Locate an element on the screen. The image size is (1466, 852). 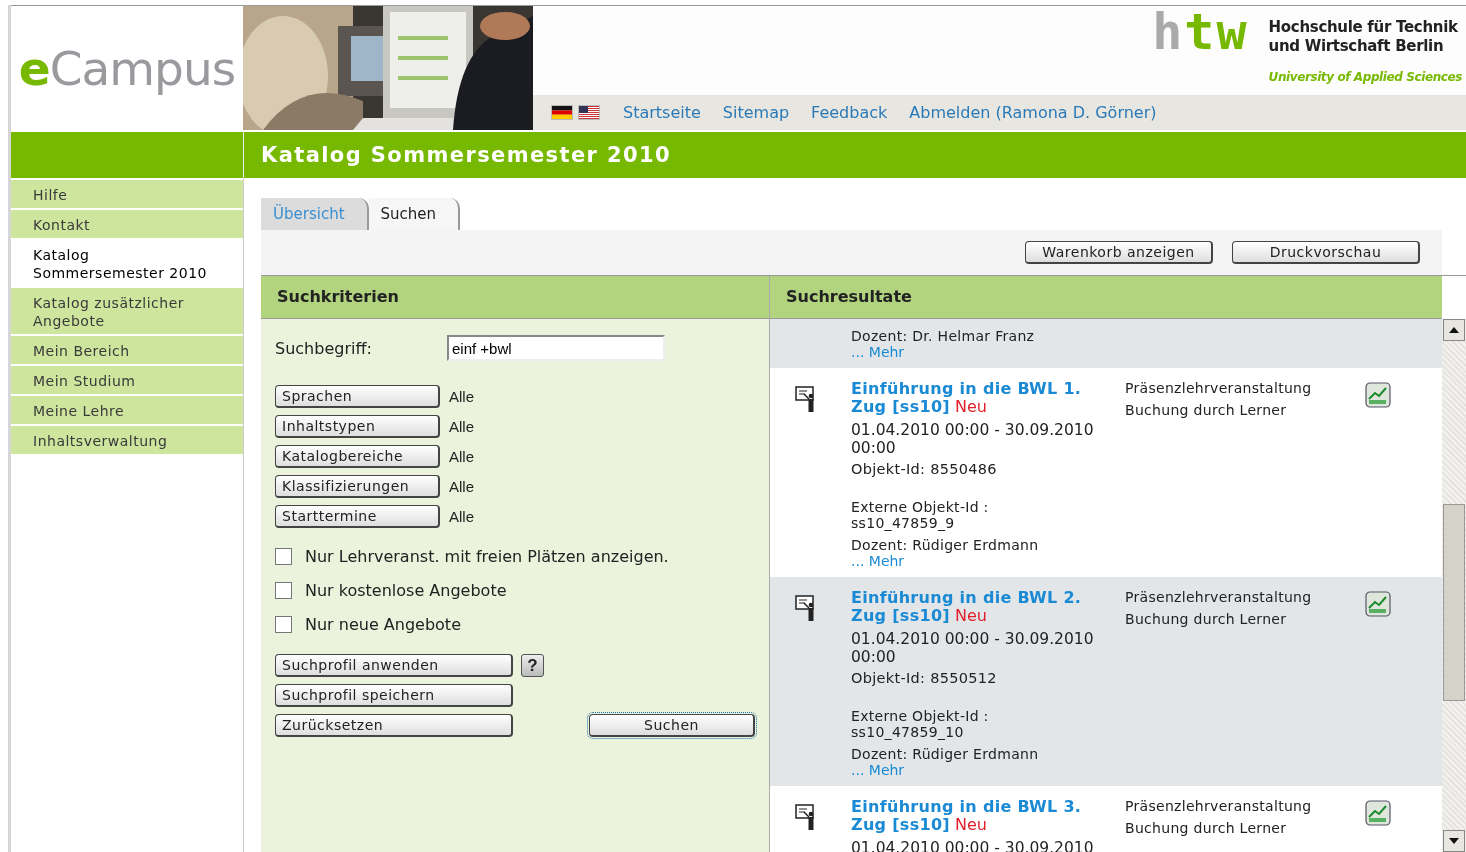
external-id: ss10_47859_9 is located at coordinates (903, 523).